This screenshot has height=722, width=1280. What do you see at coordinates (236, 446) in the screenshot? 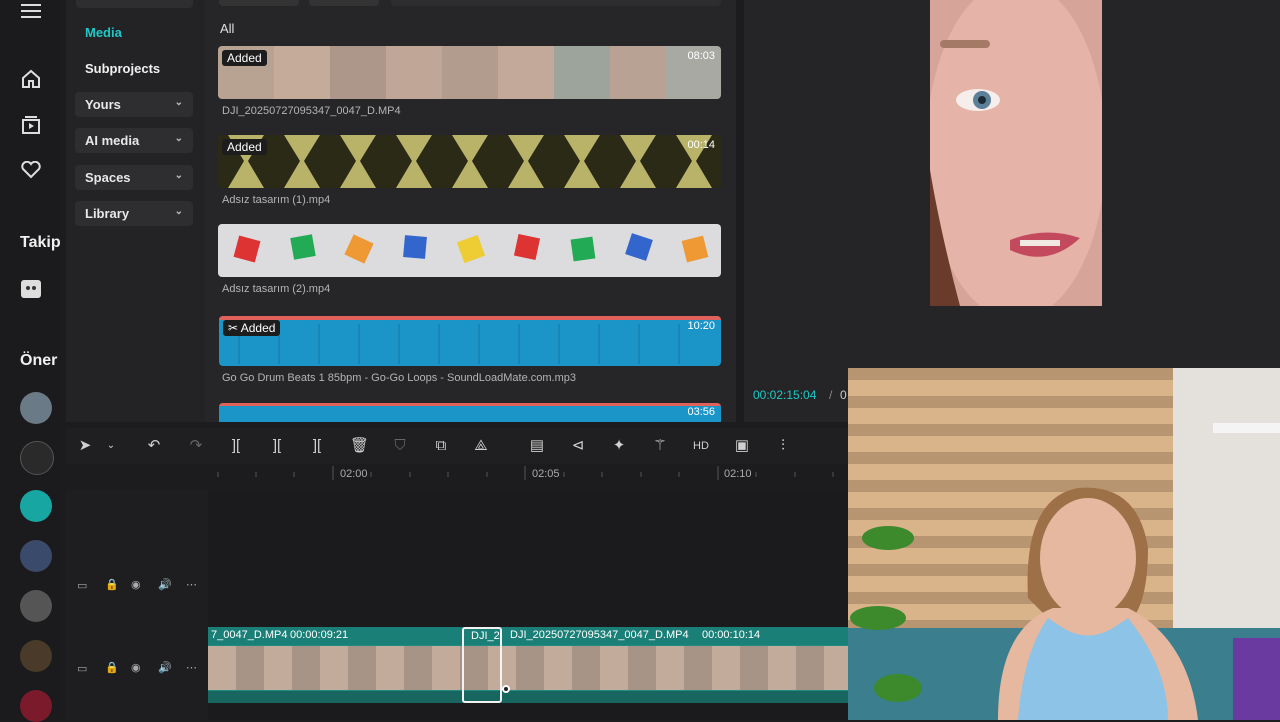
I see `split-icon: ][` at bounding box center [236, 446].